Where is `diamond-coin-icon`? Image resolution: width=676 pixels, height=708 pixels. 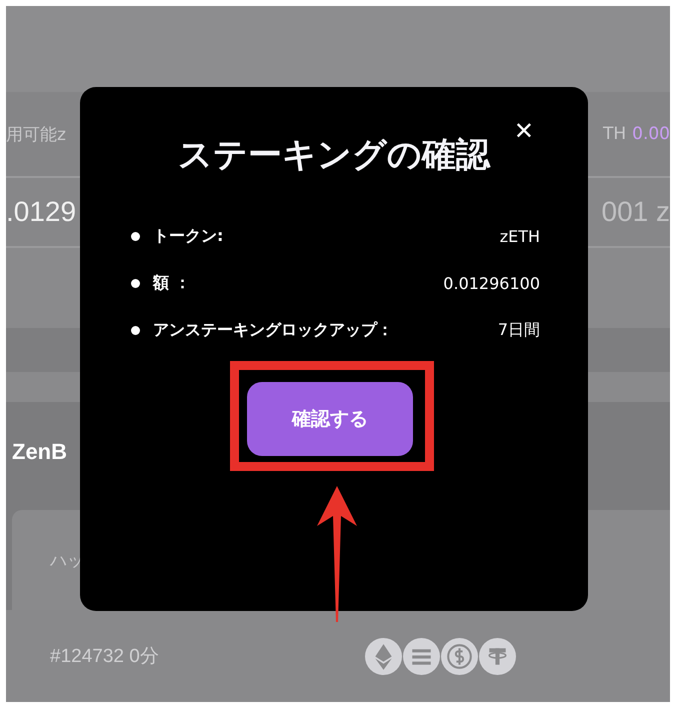 diamond-coin-icon is located at coordinates (383, 656).